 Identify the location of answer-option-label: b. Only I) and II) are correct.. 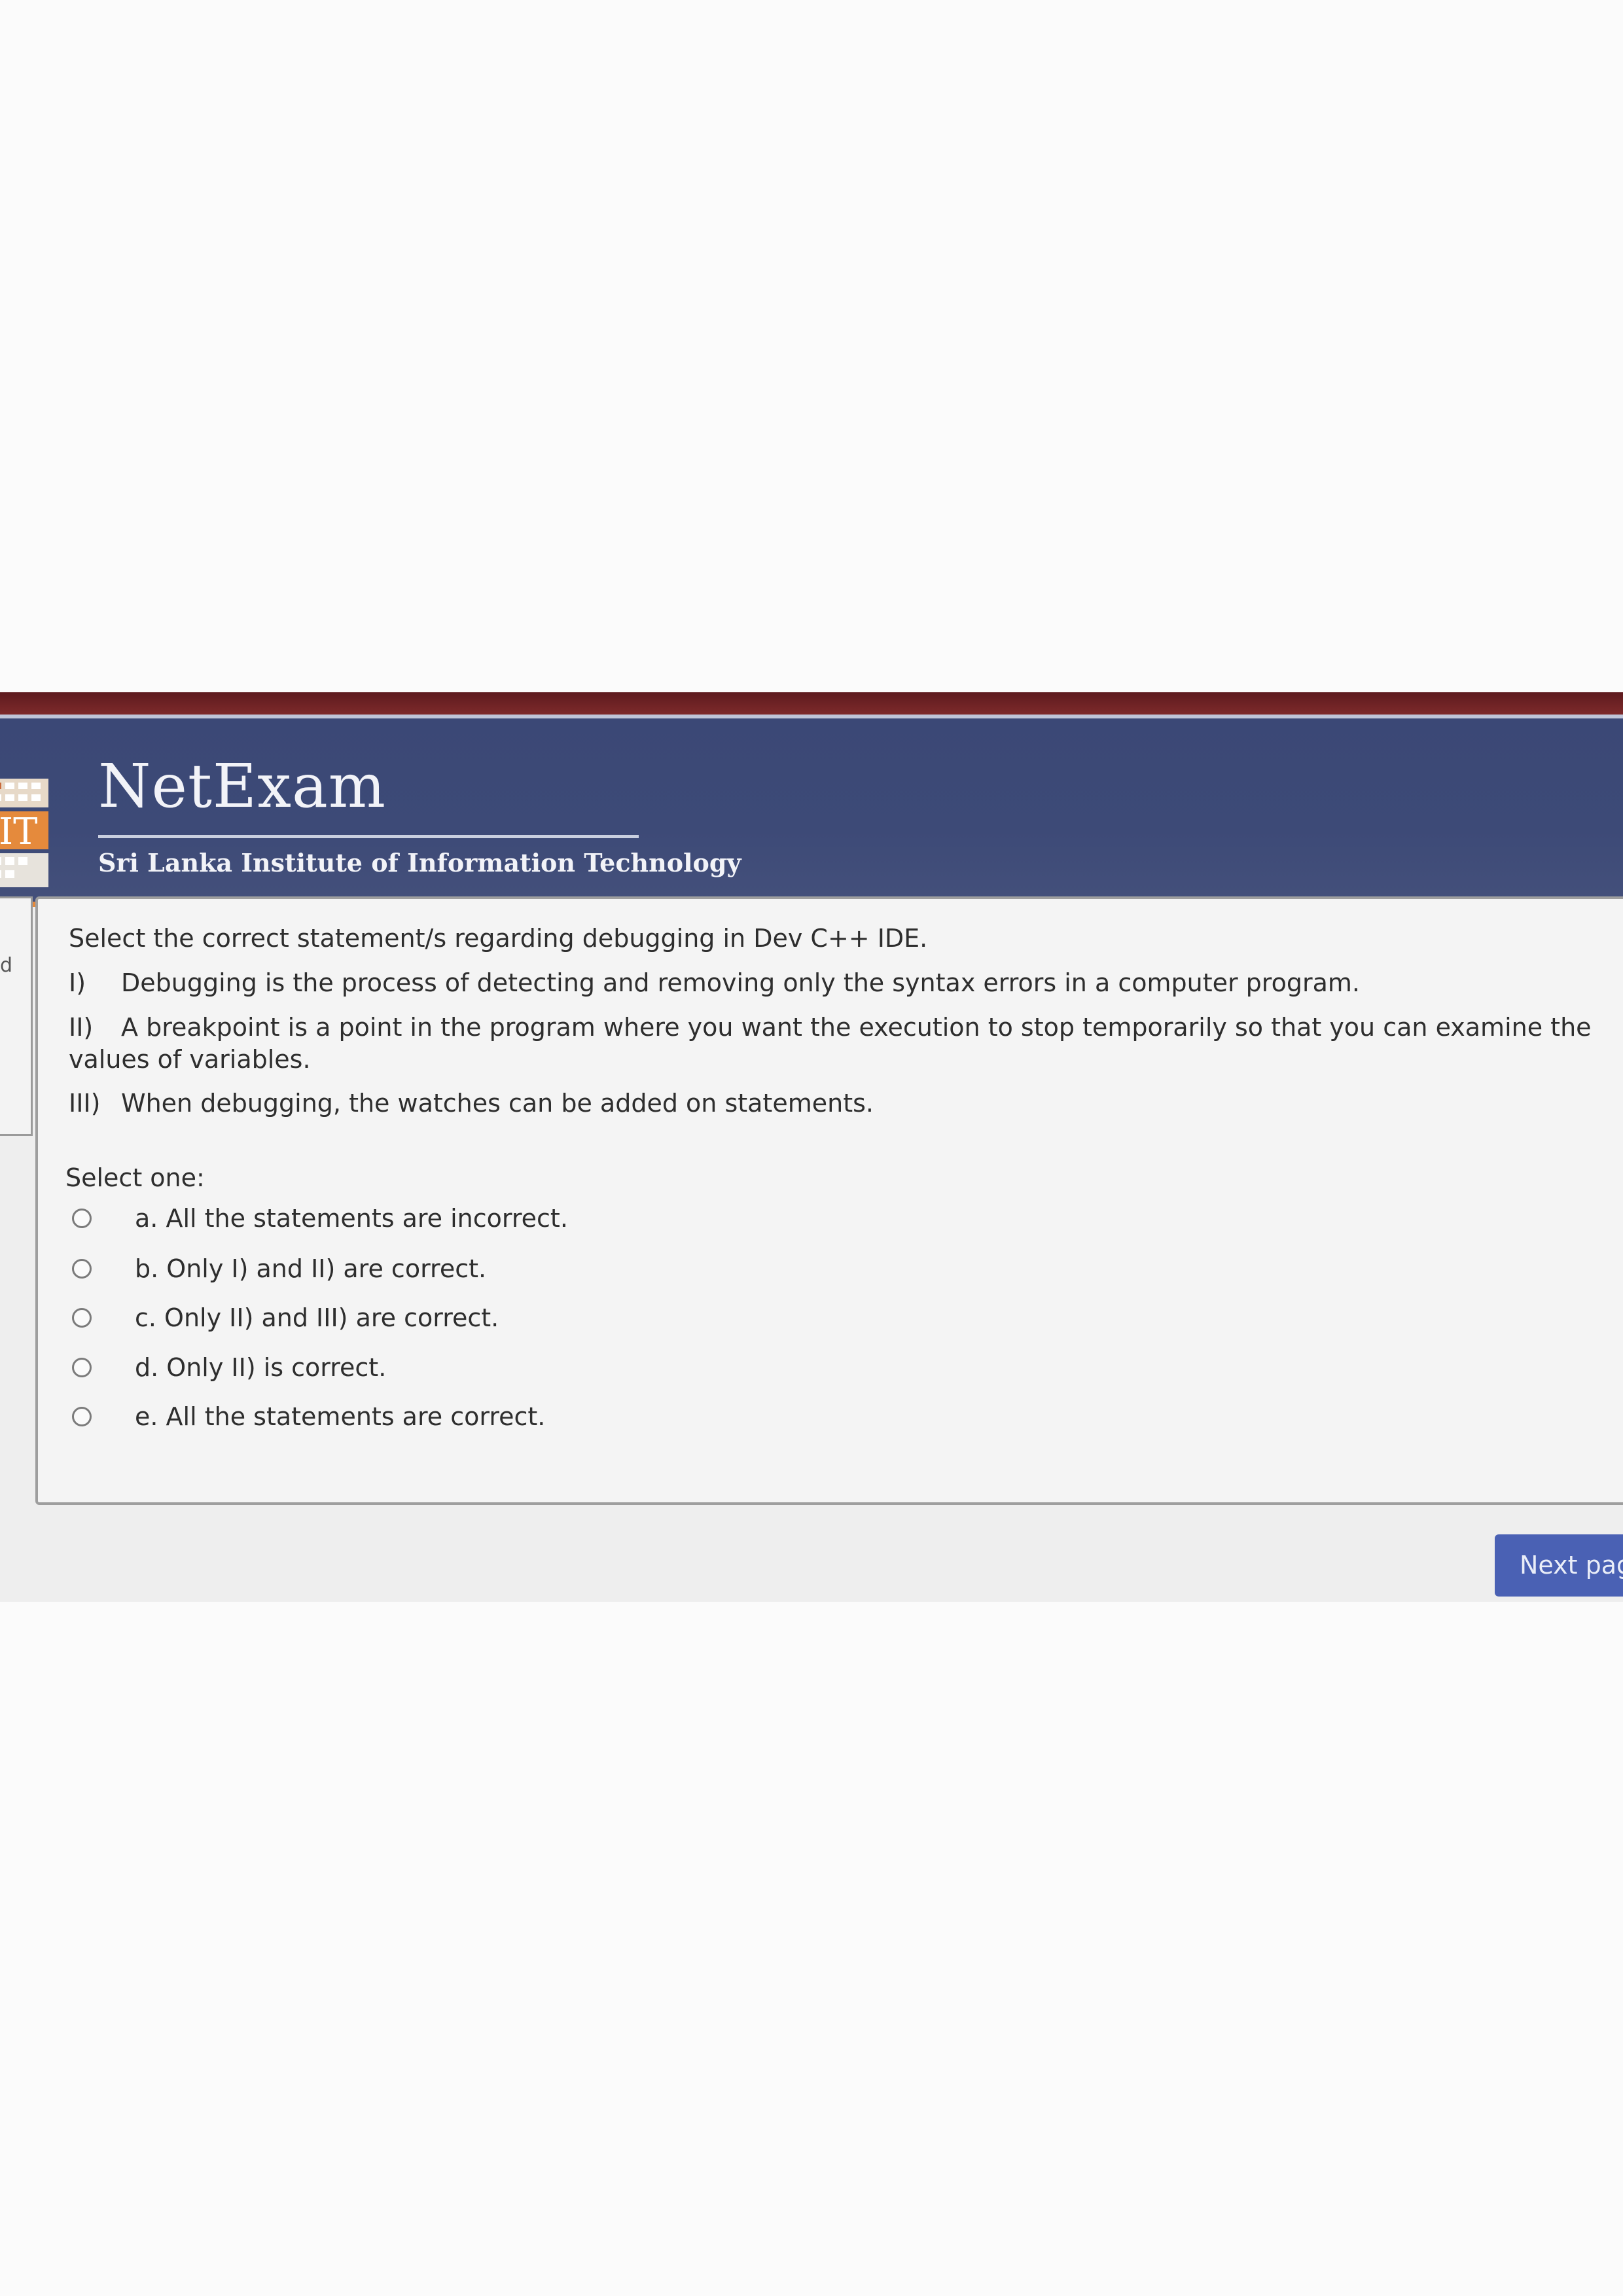
(310, 1269).